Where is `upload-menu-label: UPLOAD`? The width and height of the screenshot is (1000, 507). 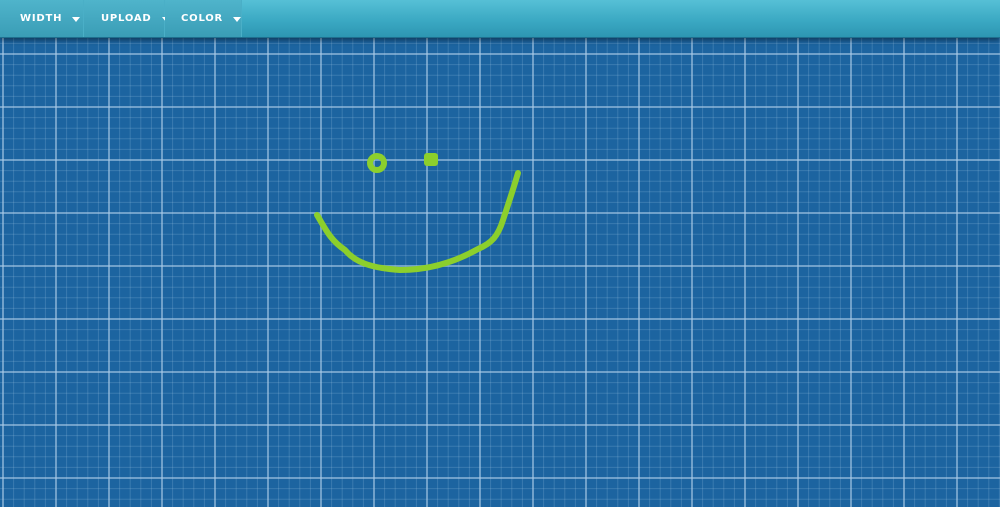
upload-menu-label: UPLOAD is located at coordinates (126, 18).